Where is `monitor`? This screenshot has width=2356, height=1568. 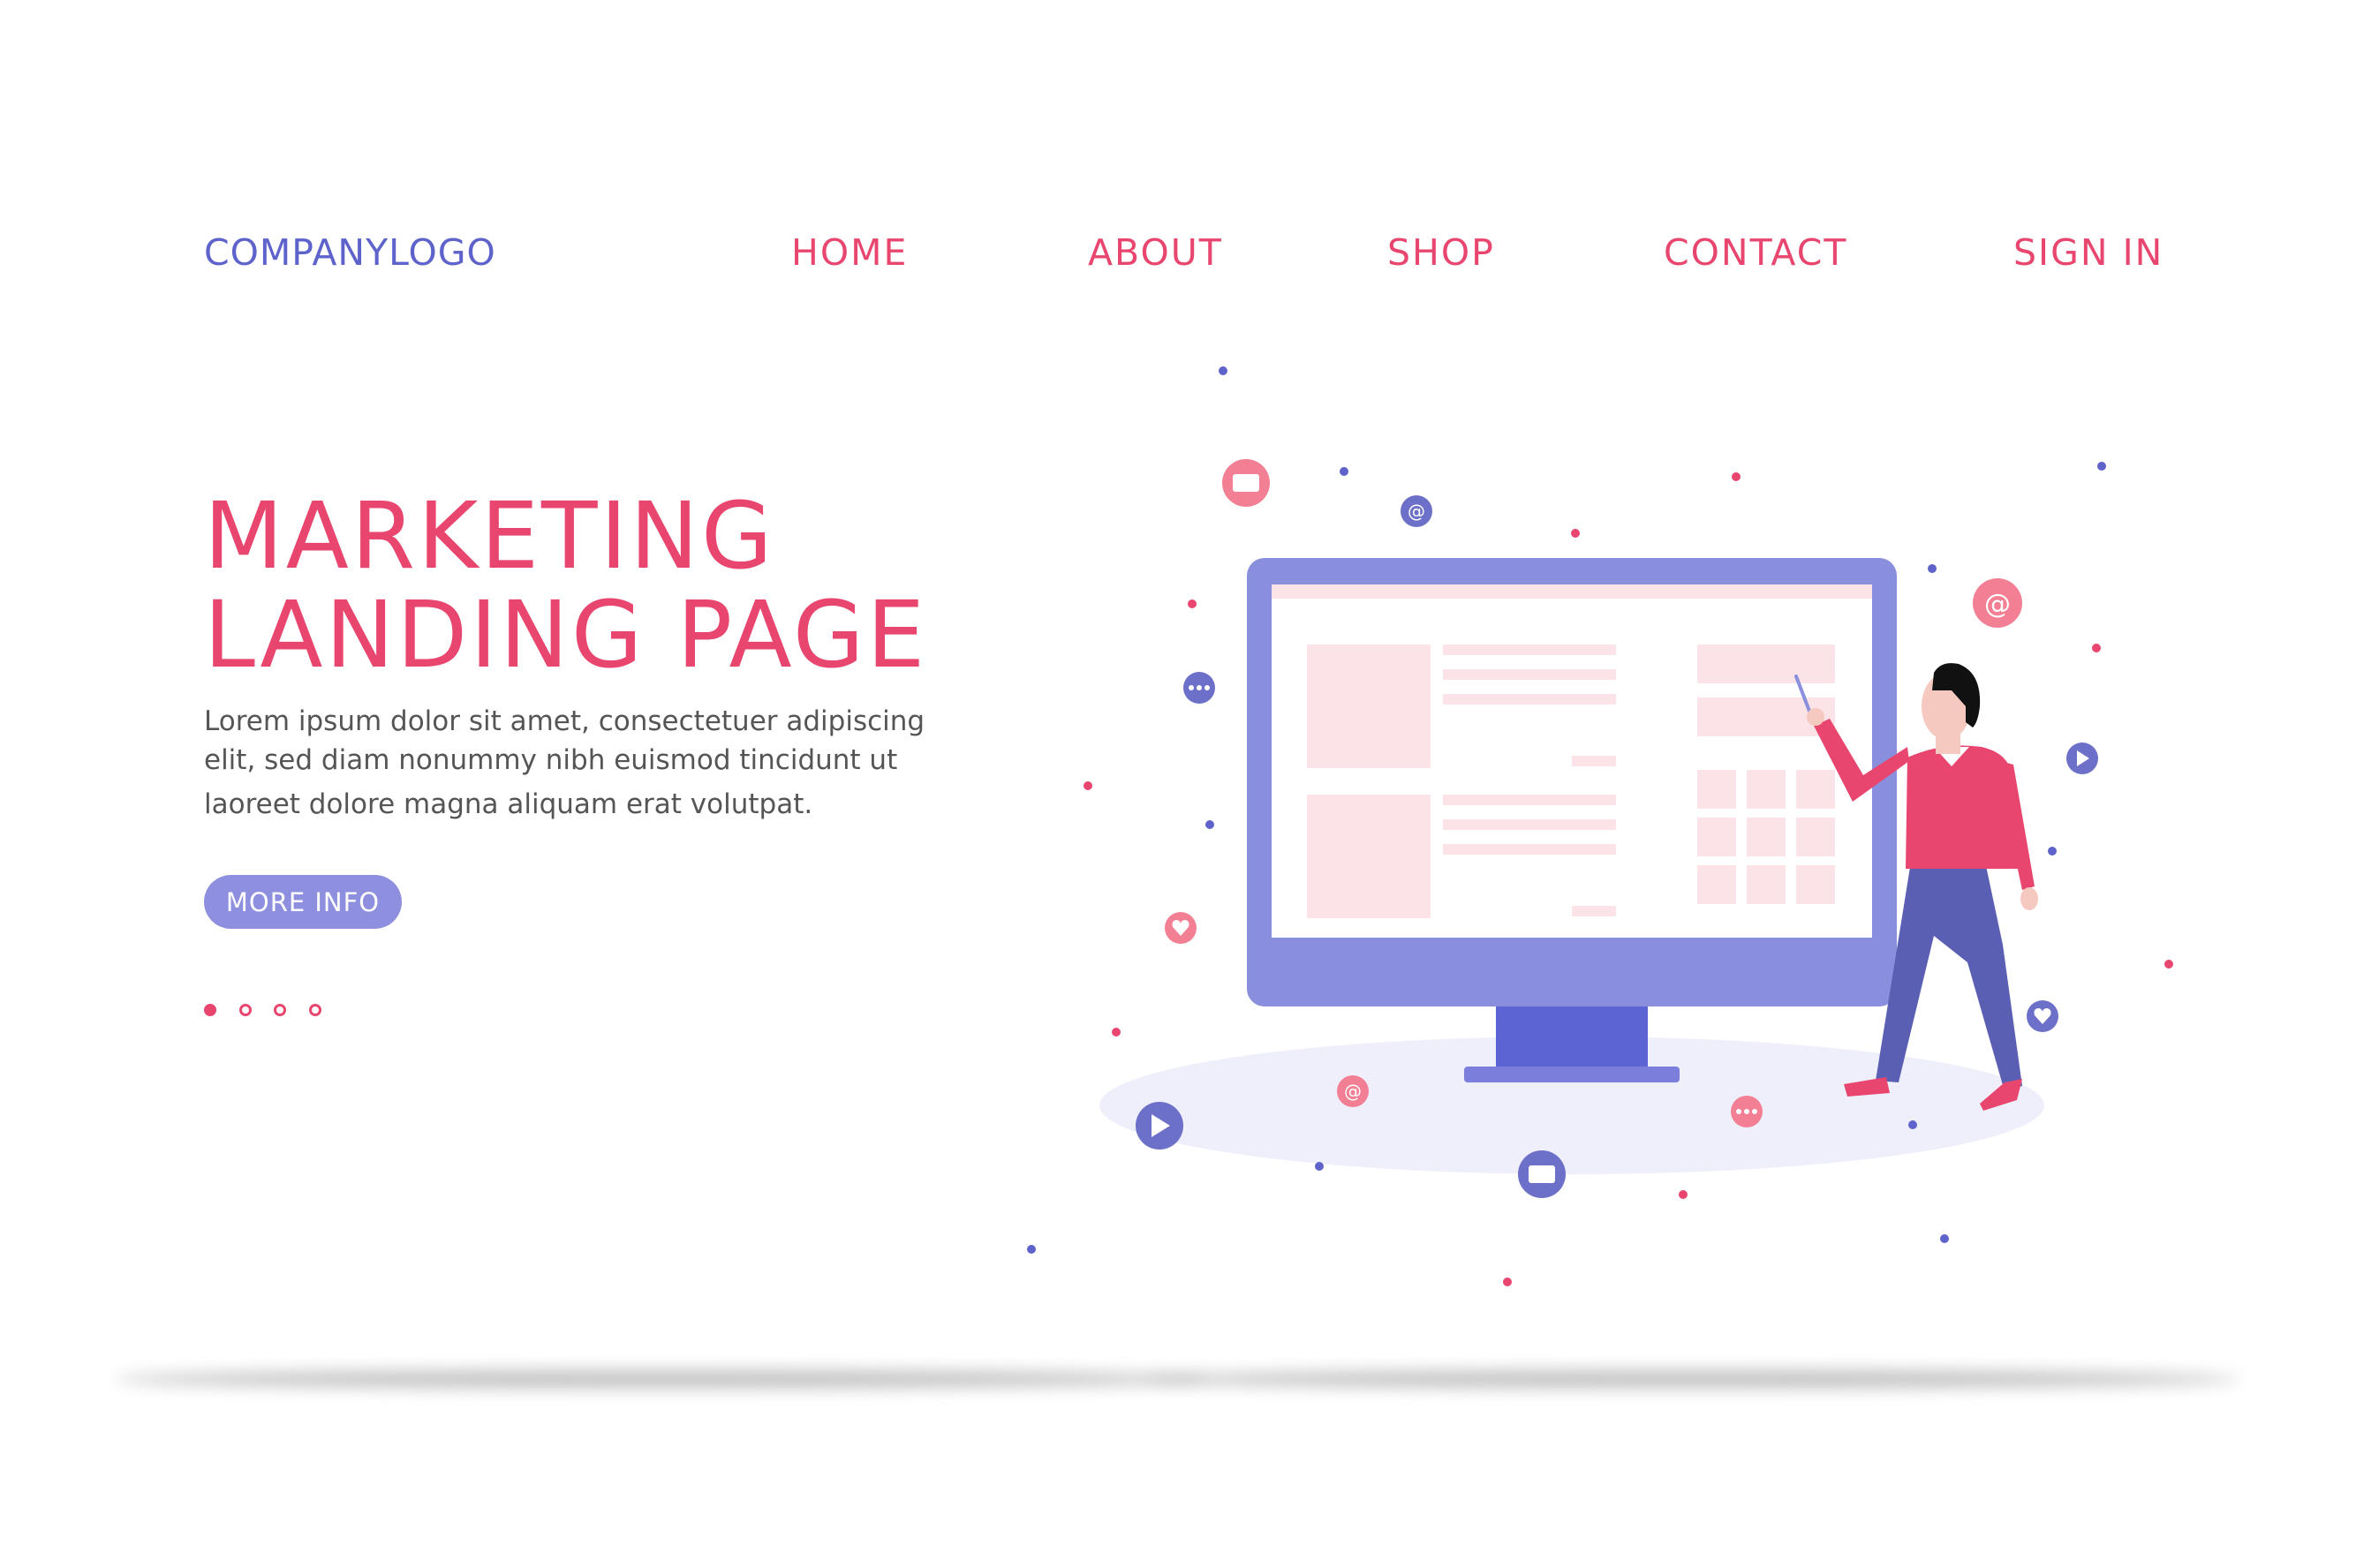
monitor is located at coordinates (1572, 782).